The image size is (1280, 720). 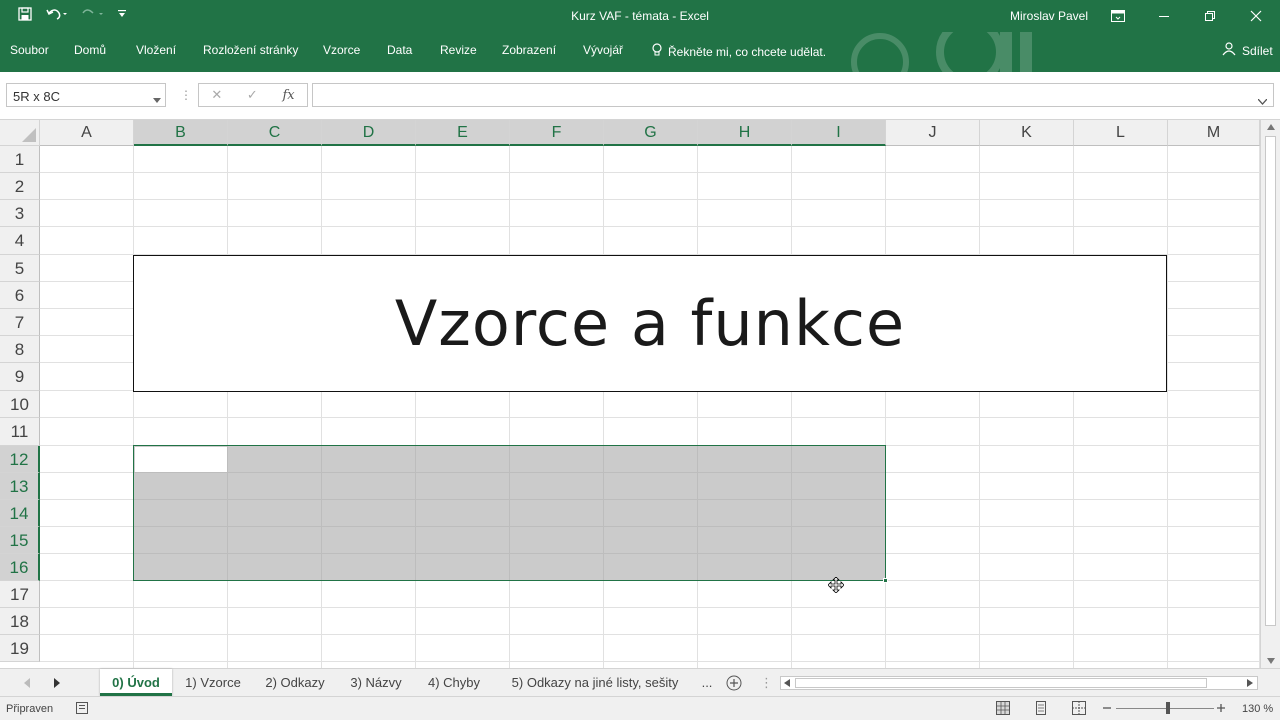 What do you see at coordinates (1165, 708) in the screenshot?
I see `zoom-slider` at bounding box center [1165, 708].